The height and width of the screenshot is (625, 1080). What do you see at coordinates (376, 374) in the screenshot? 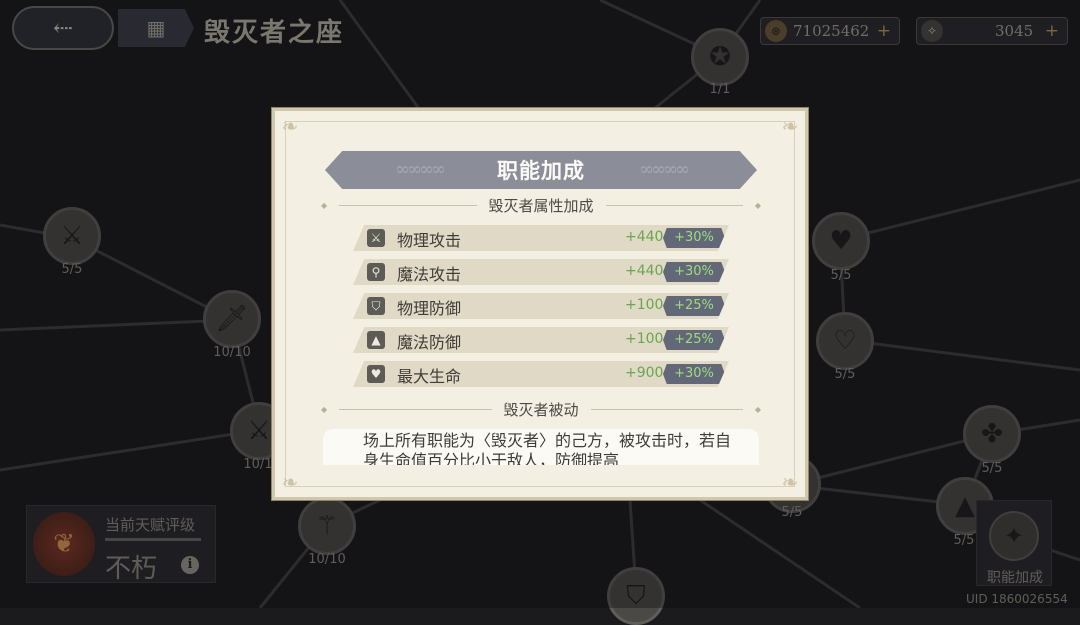
I see `heart-icon: ♥` at bounding box center [376, 374].